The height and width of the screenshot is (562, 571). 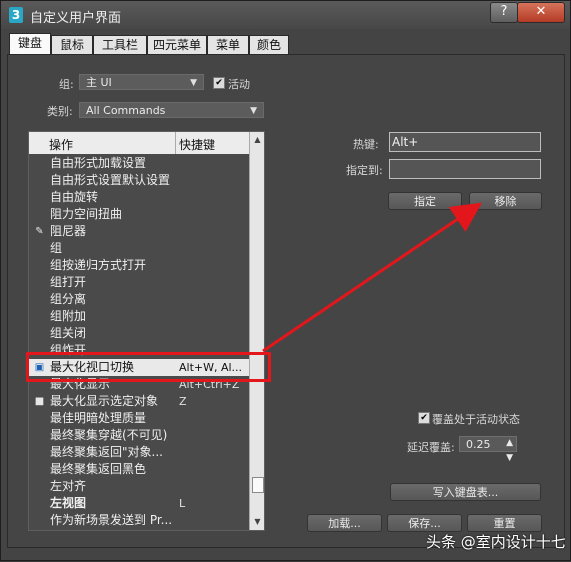 What do you see at coordinates (60, 111) in the screenshot?
I see `category-label: 类别:` at bounding box center [60, 111].